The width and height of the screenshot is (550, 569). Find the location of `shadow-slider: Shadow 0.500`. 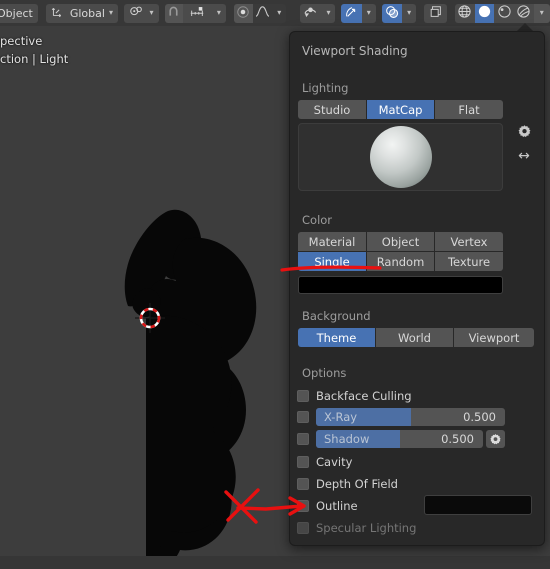

shadow-slider: Shadow 0.500 is located at coordinates (399, 439).